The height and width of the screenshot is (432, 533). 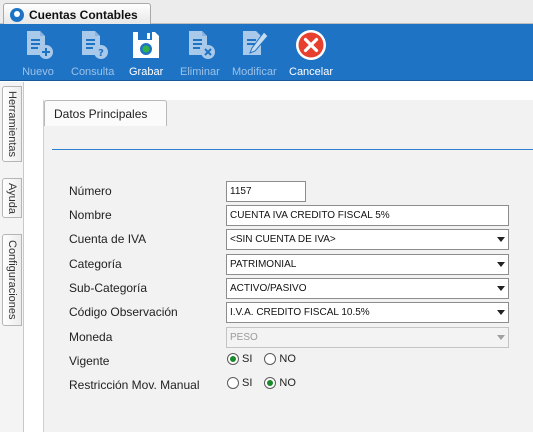 I want to click on codigo-observacion-select: I.V.A. CREDITO FISCAL 10.5%, so click(x=367, y=312).